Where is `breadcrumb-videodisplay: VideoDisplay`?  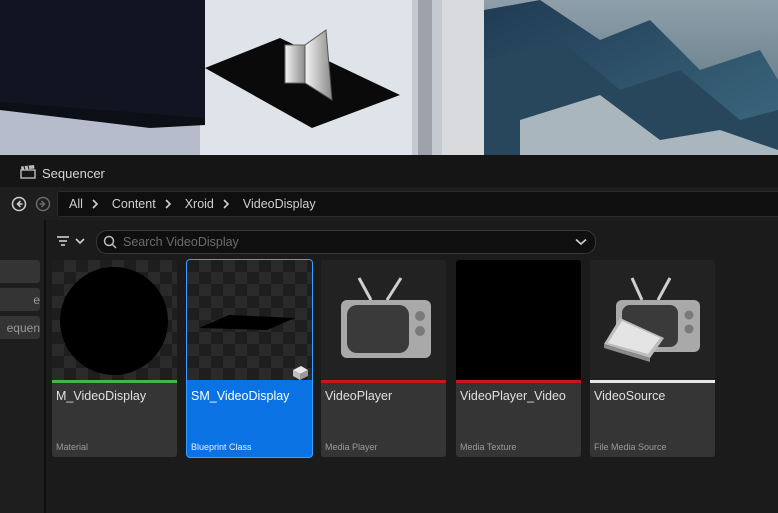 breadcrumb-videodisplay: VideoDisplay is located at coordinates (278, 204).